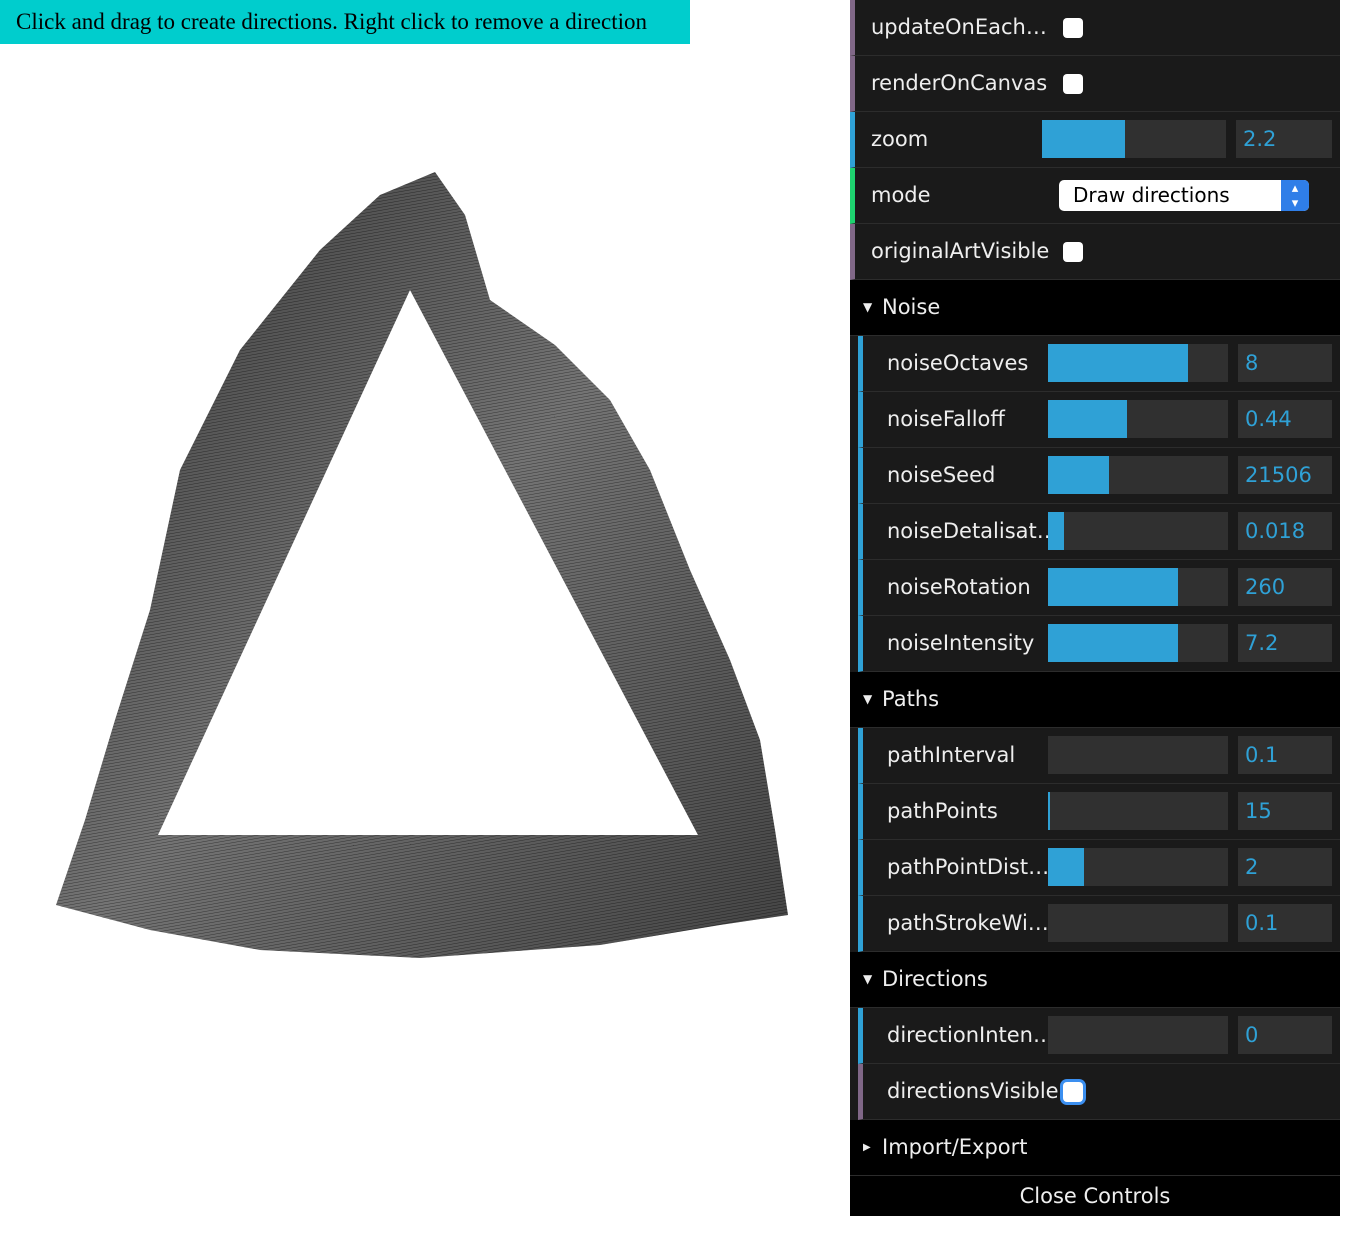  I want to click on path-points-value-input: 15, so click(1285, 811).